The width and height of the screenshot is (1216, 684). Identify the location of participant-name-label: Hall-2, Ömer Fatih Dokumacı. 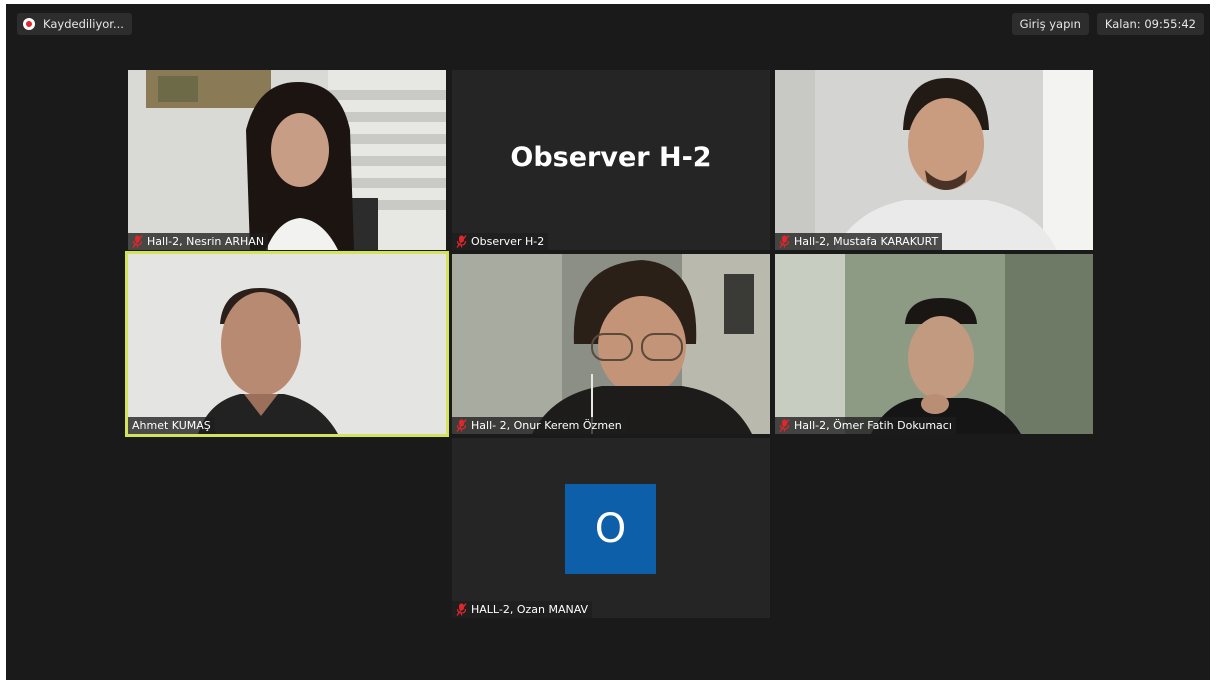
(865, 425).